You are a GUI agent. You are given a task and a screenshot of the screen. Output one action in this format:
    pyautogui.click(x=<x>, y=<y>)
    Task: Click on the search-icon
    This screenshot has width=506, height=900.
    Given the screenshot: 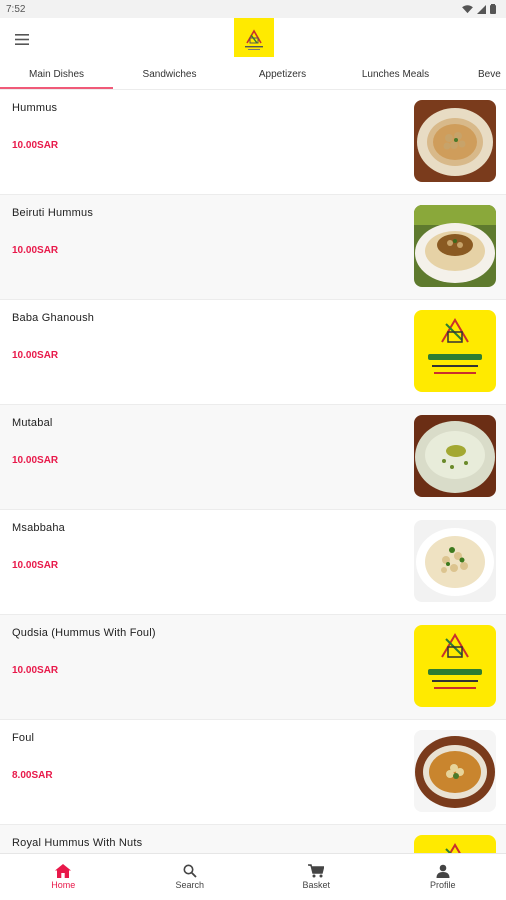 What is the action you would take?
    pyautogui.click(x=190, y=871)
    